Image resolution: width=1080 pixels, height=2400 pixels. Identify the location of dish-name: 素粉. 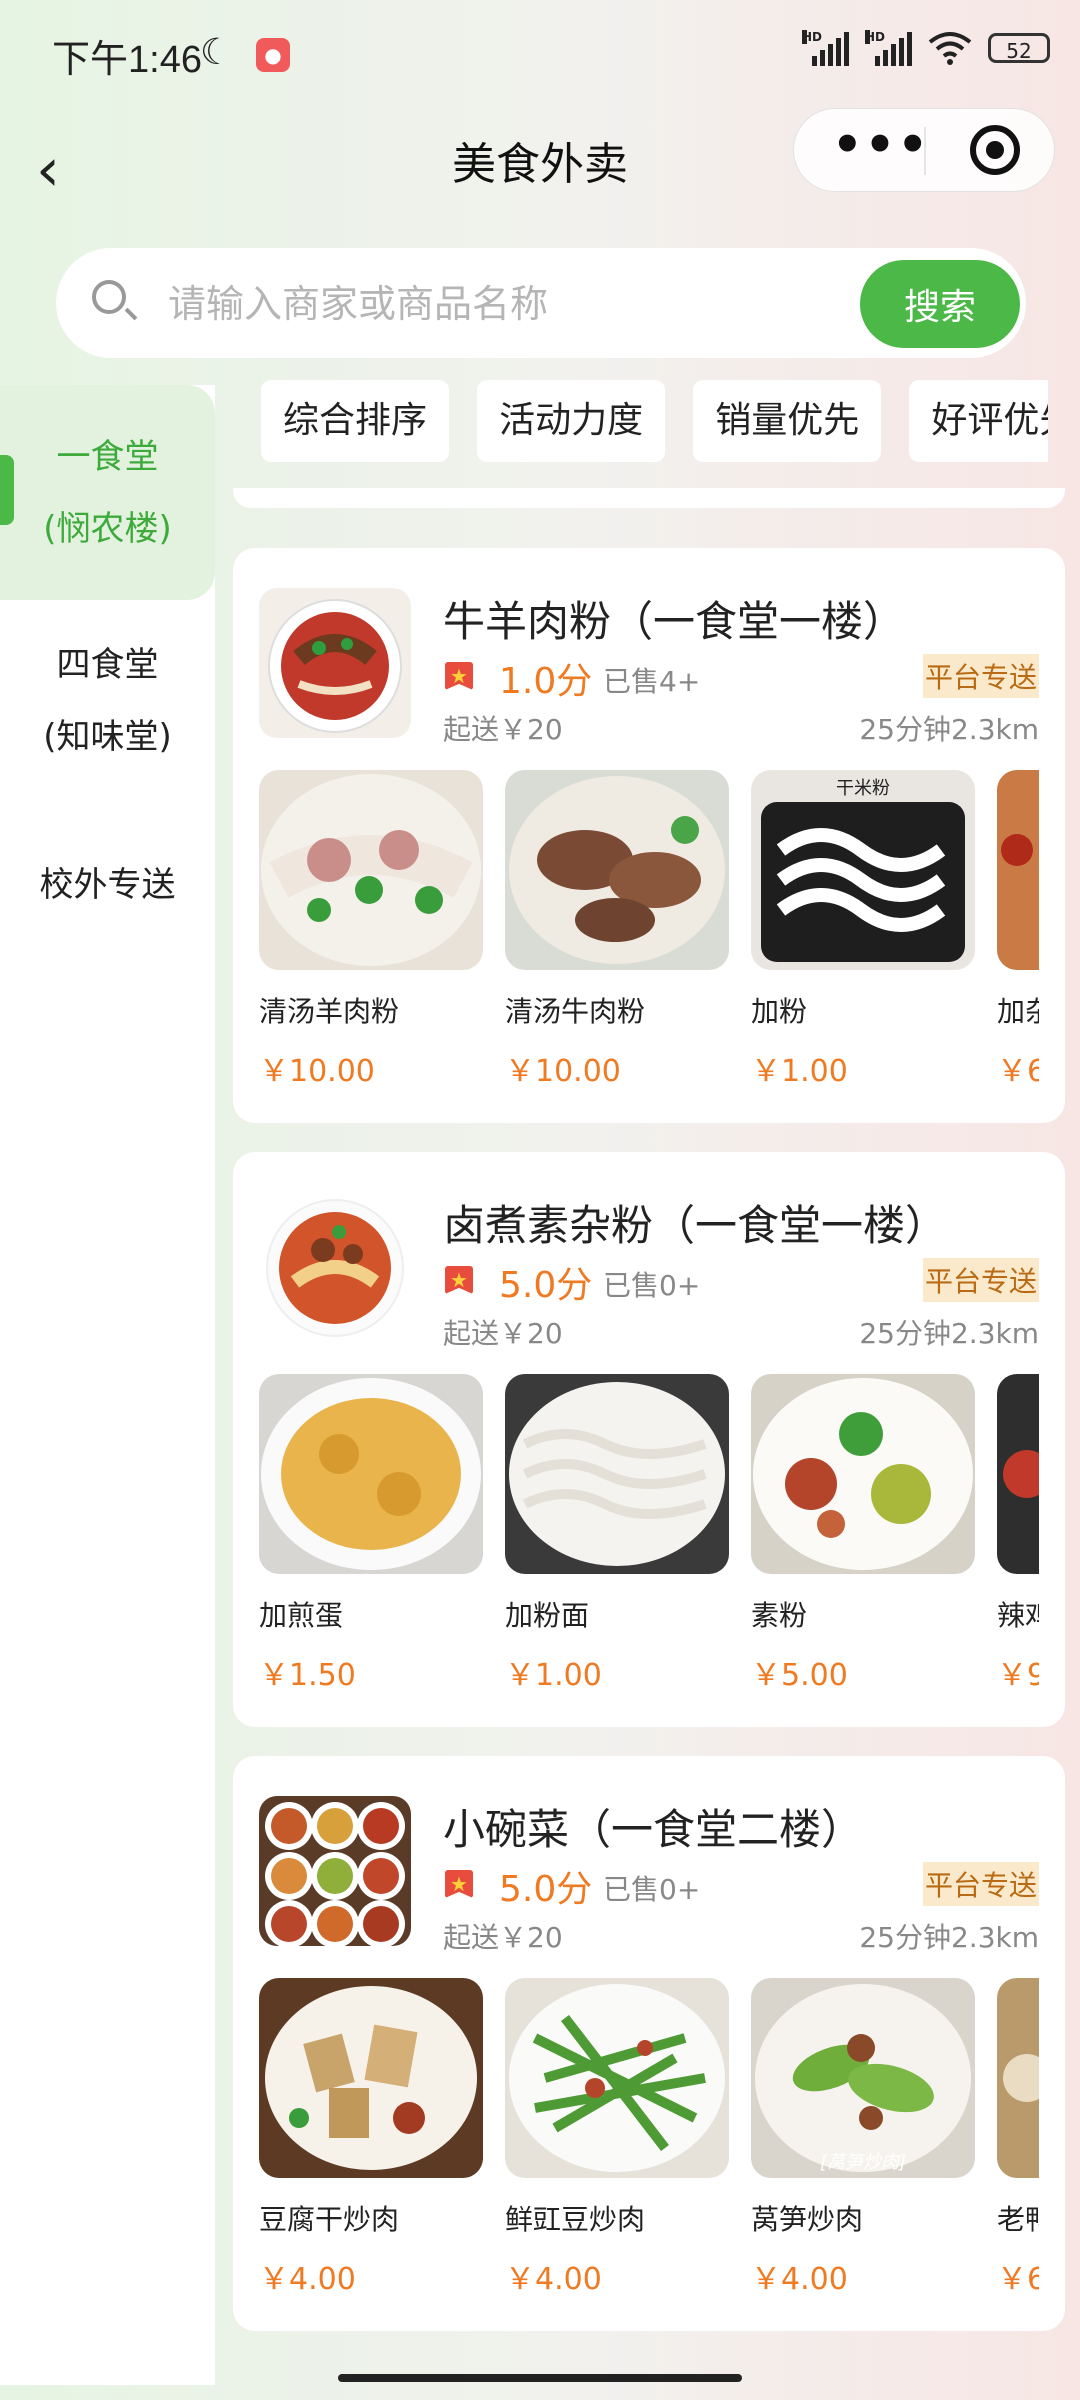
(779, 1615).